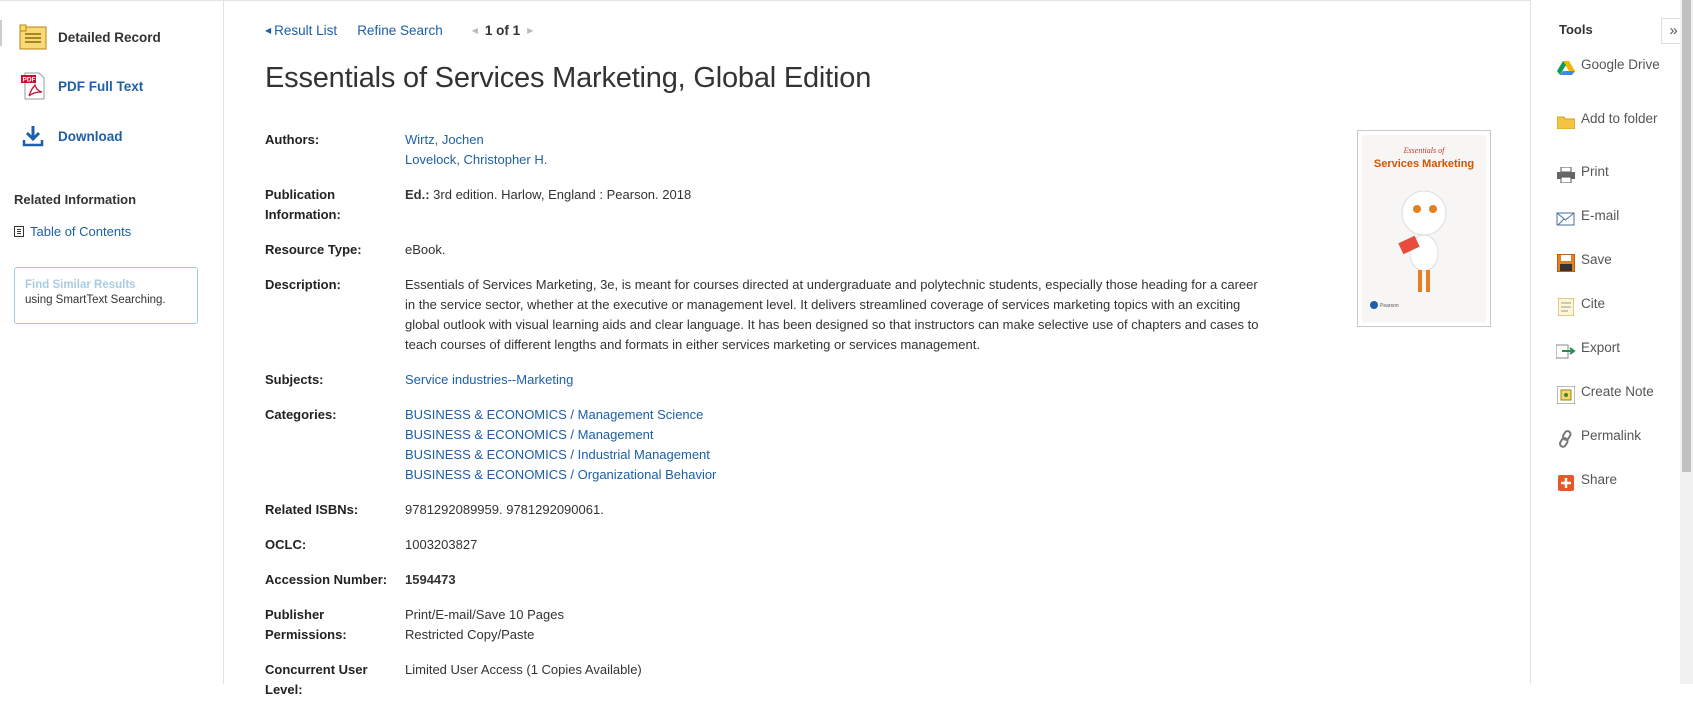 The height and width of the screenshot is (715, 1693). Describe the element at coordinates (1424, 150) in the screenshot. I see `cover-title-line1: Essentials of` at that location.